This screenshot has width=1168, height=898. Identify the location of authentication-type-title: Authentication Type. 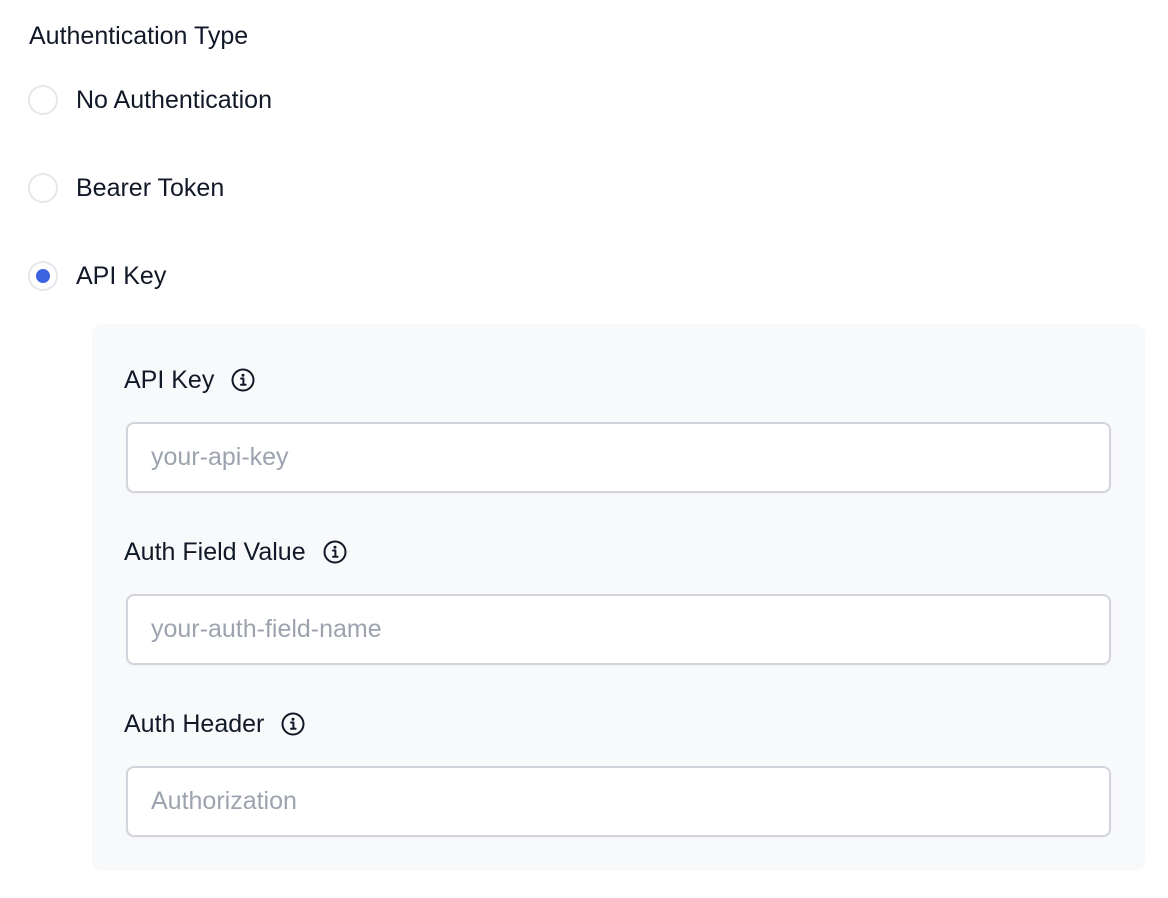
(139, 36).